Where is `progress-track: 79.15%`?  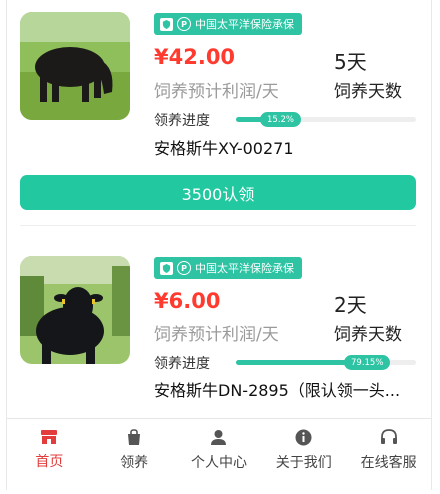 progress-track: 79.15% is located at coordinates (326, 362).